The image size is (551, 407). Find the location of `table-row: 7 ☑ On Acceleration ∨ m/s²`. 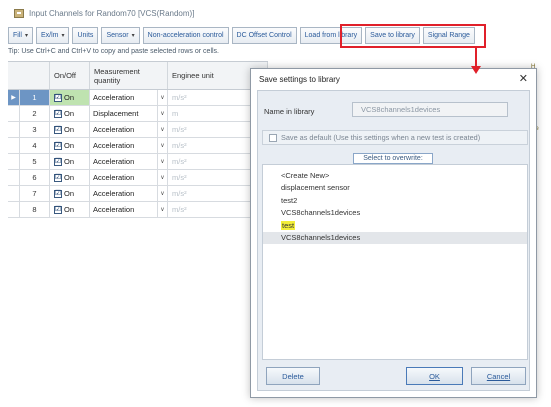

table-row: 7 ☑ On Acceleration ∨ m/s² is located at coordinates (138, 194).